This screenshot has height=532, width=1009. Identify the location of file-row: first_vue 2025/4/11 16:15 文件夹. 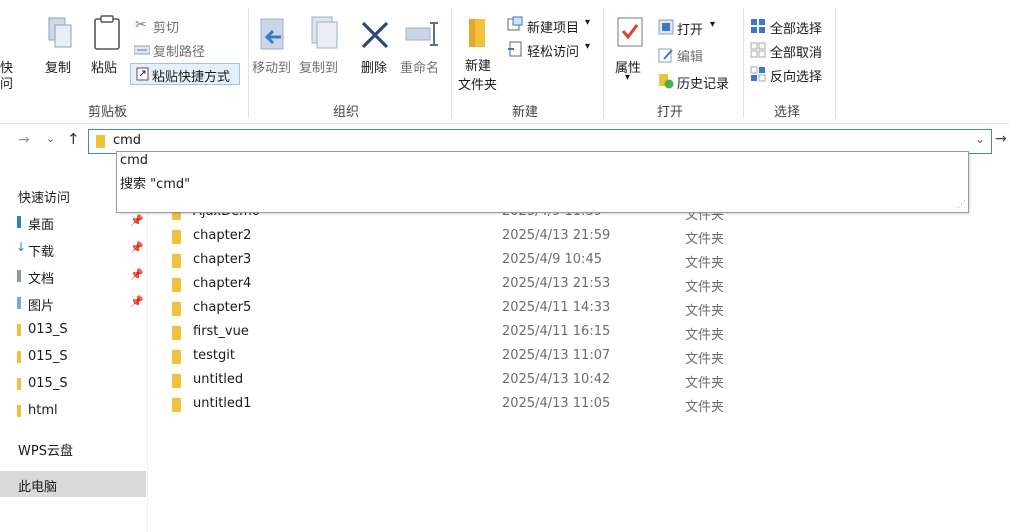
(579, 333).